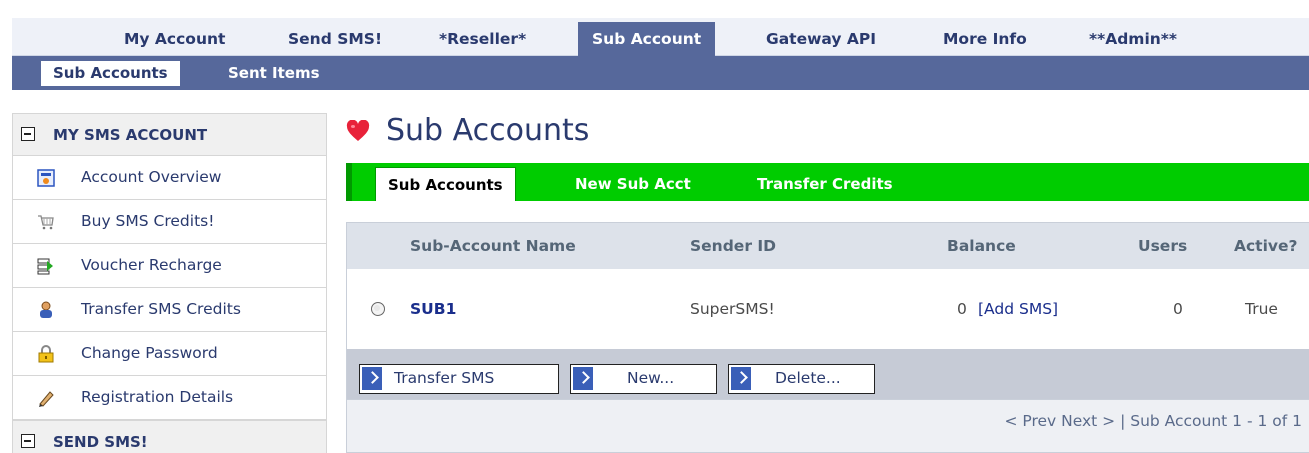  I want to click on sidebar-section-send-sms: SEND SMS!, so click(169, 436).